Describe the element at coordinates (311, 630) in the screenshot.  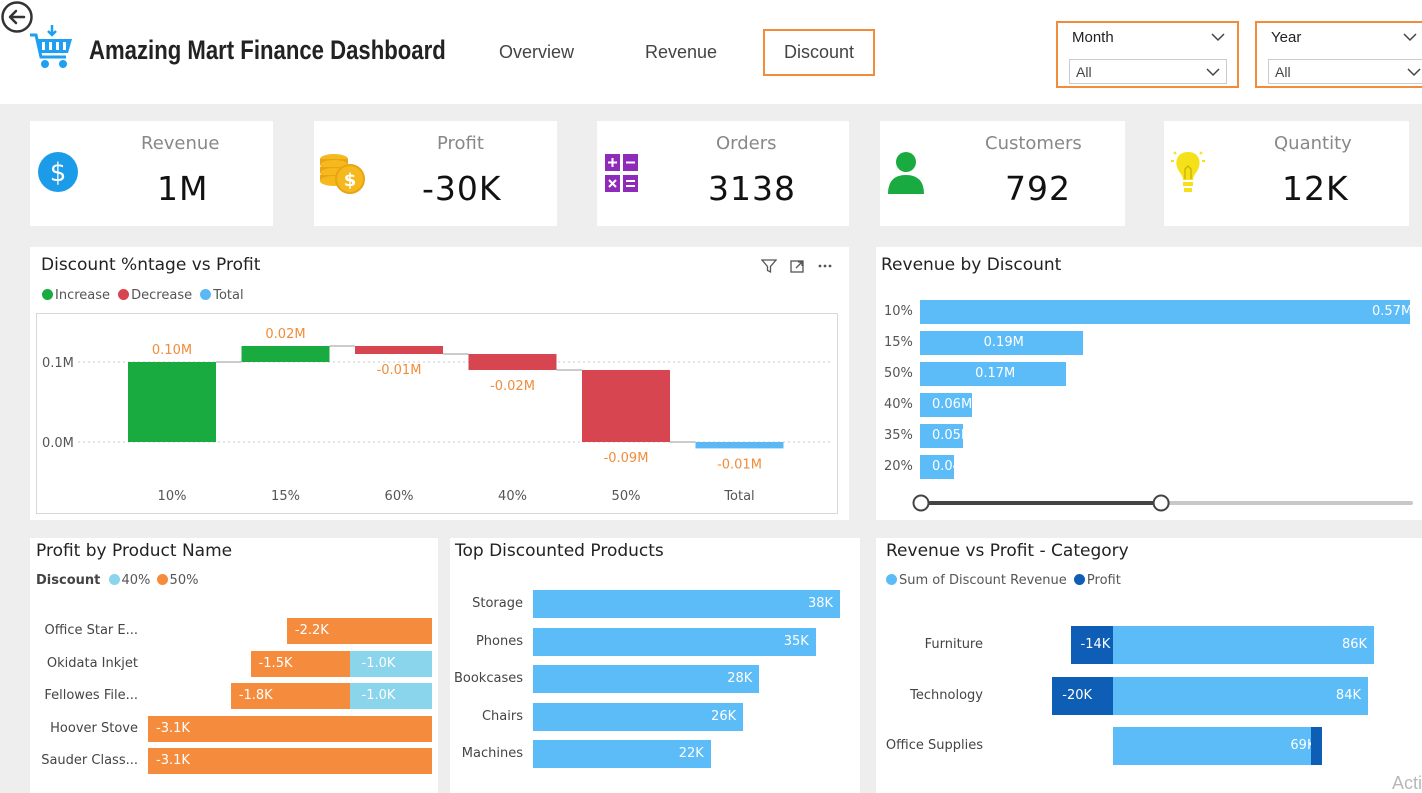
I see `data-label: -2.2K` at that location.